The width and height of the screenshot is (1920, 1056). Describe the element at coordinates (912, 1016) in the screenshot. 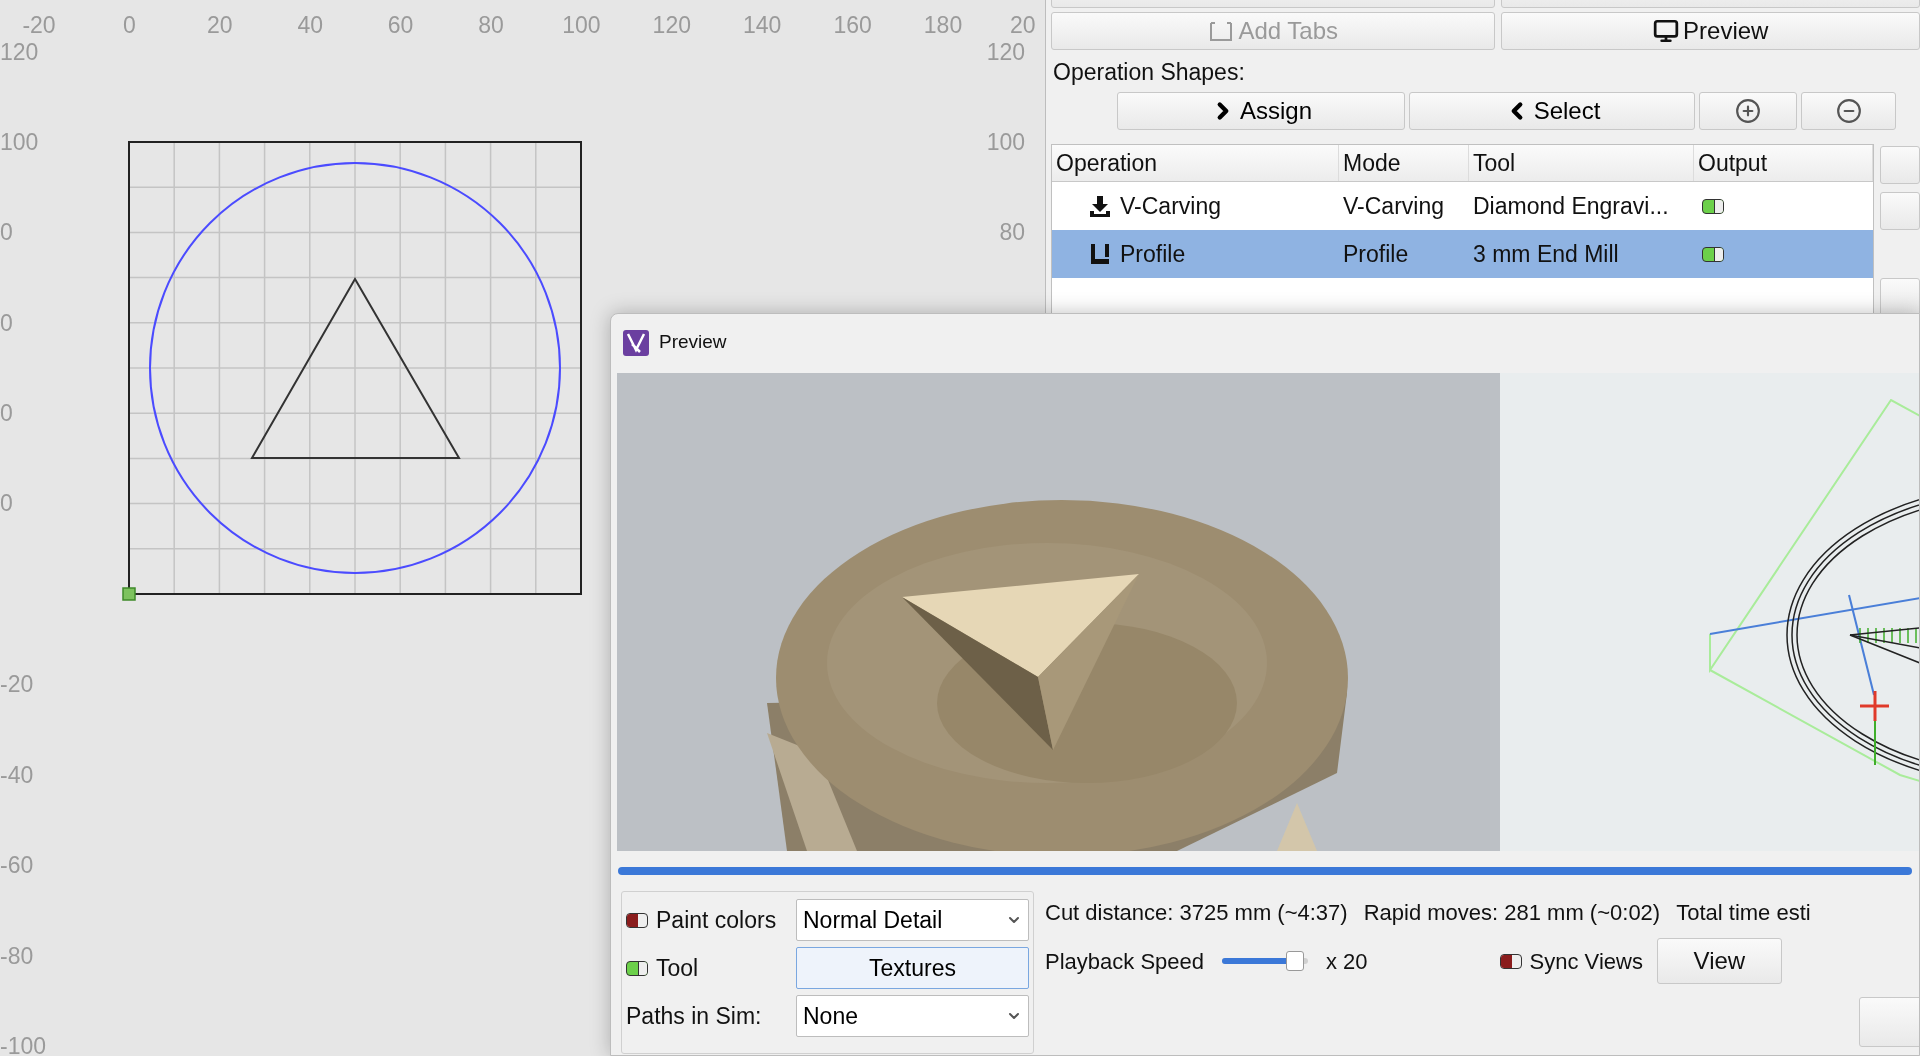

I see `dropdown: None` at that location.